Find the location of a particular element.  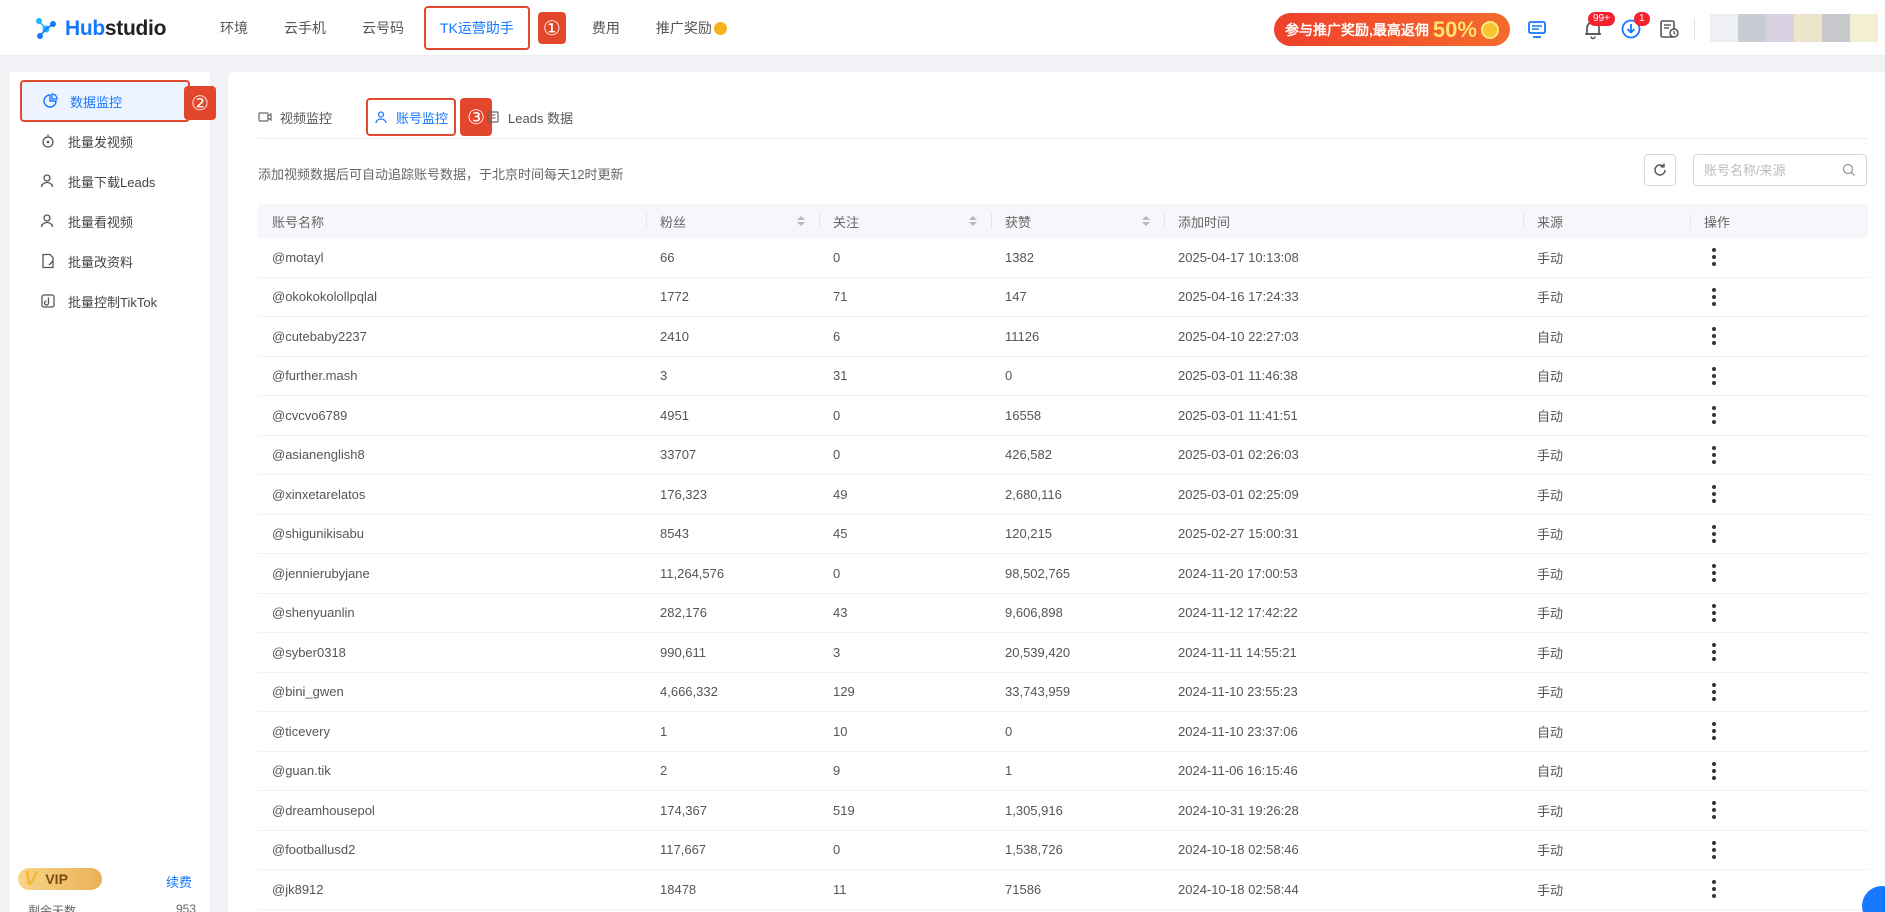

cell-account-name: @guan.tik is located at coordinates (301, 771).